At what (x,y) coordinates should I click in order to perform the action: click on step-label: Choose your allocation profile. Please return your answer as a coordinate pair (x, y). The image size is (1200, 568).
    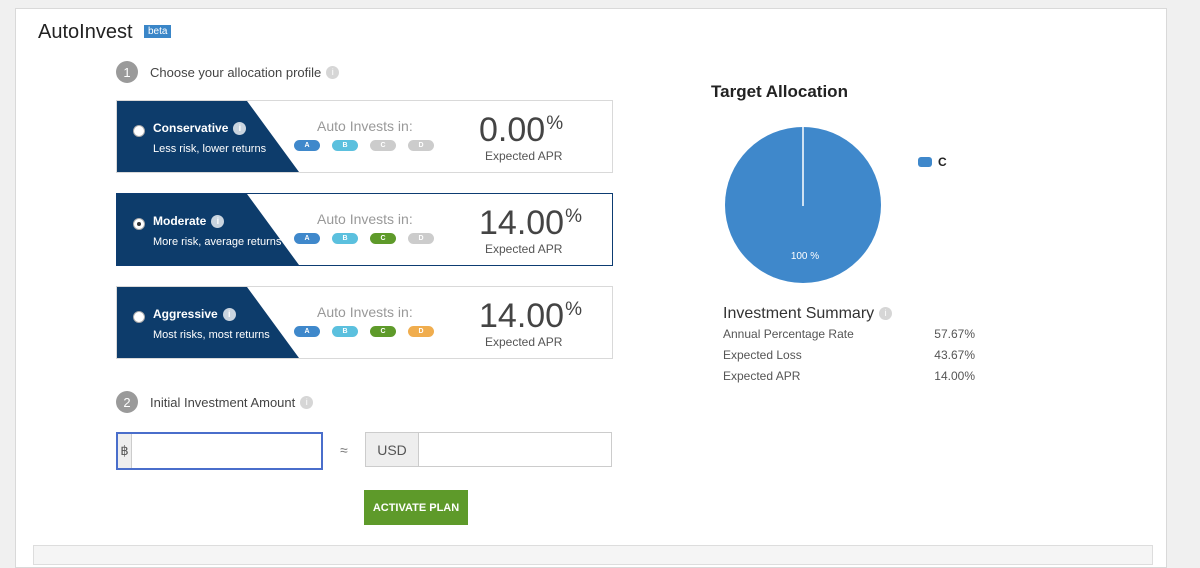
    Looking at the image, I should click on (236, 72).